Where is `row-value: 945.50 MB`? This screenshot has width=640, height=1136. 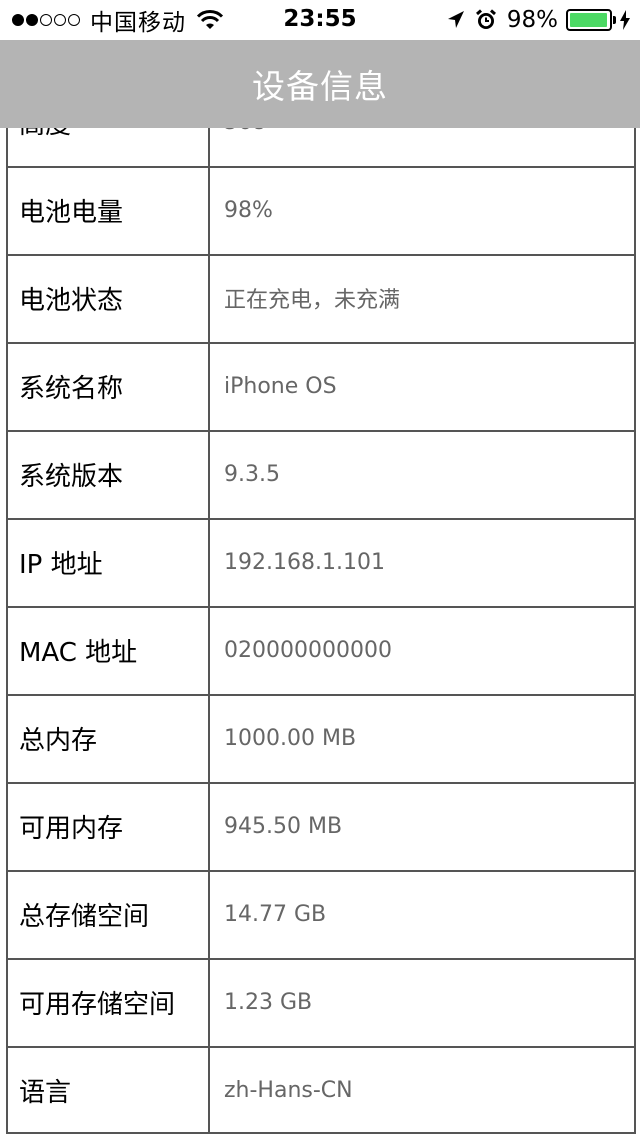
row-value: 945.50 MB is located at coordinates (423, 826).